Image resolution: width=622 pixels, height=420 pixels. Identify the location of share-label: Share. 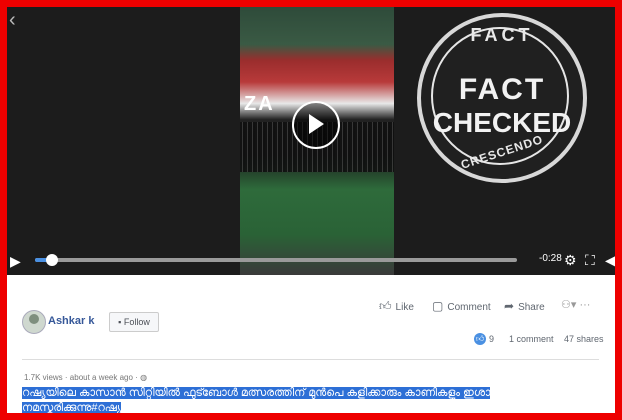
(531, 307).